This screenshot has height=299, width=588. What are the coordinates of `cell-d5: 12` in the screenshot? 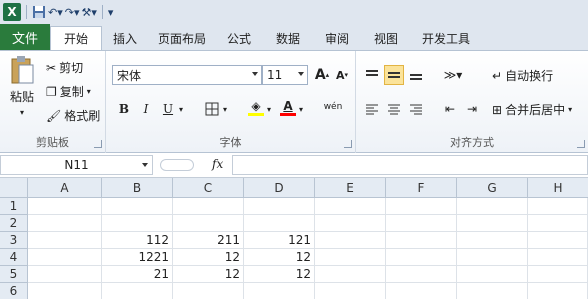 It's located at (279, 274).